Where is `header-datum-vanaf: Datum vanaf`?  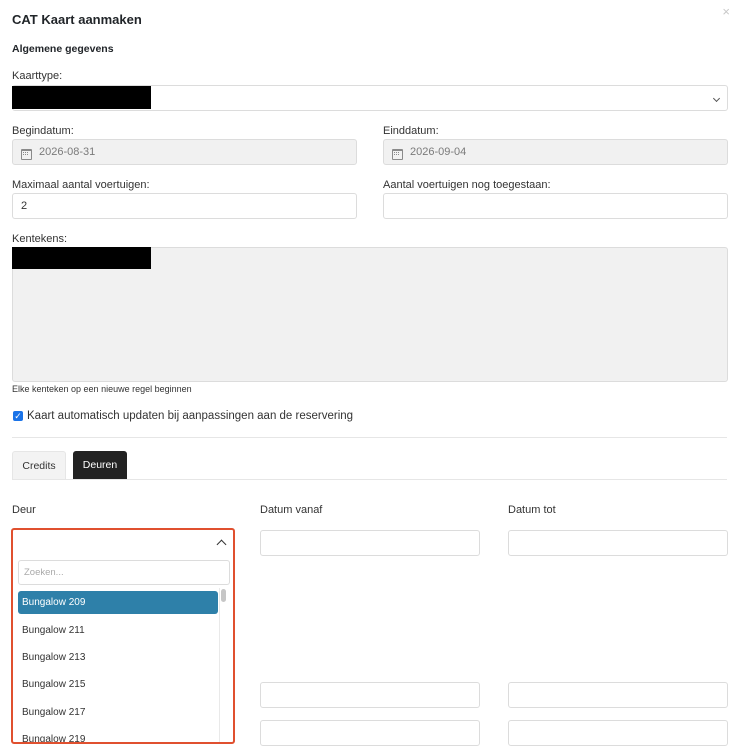
header-datum-vanaf: Datum vanaf is located at coordinates (291, 510).